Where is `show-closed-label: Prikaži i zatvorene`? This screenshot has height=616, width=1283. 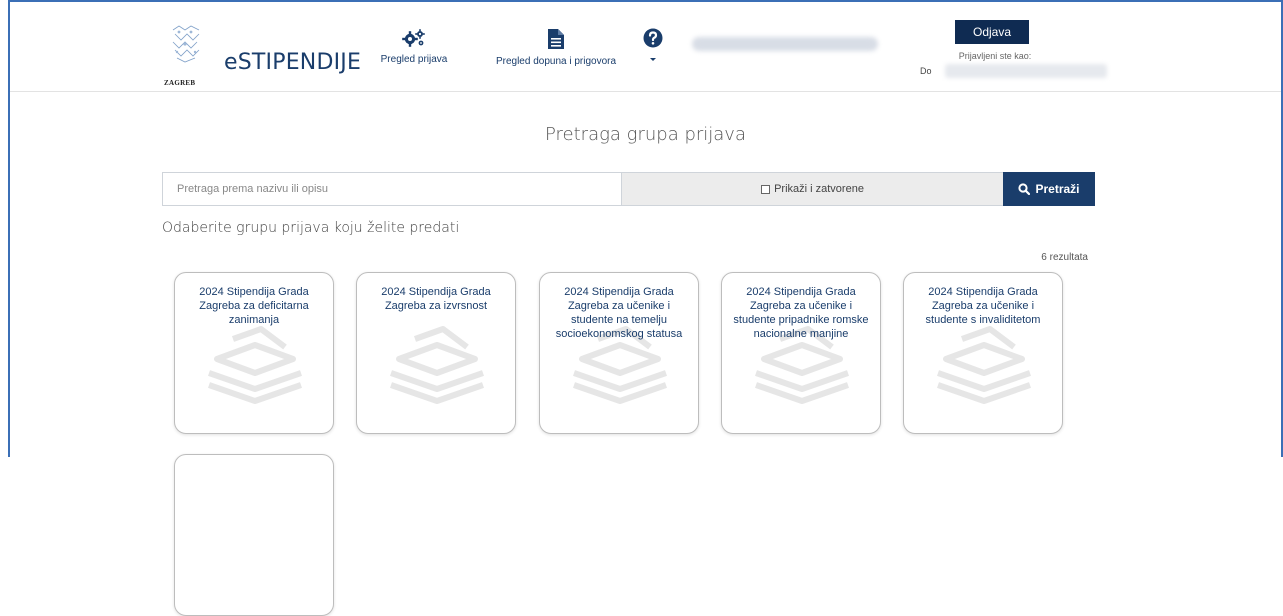 show-closed-label: Prikaži i zatvorene is located at coordinates (819, 189).